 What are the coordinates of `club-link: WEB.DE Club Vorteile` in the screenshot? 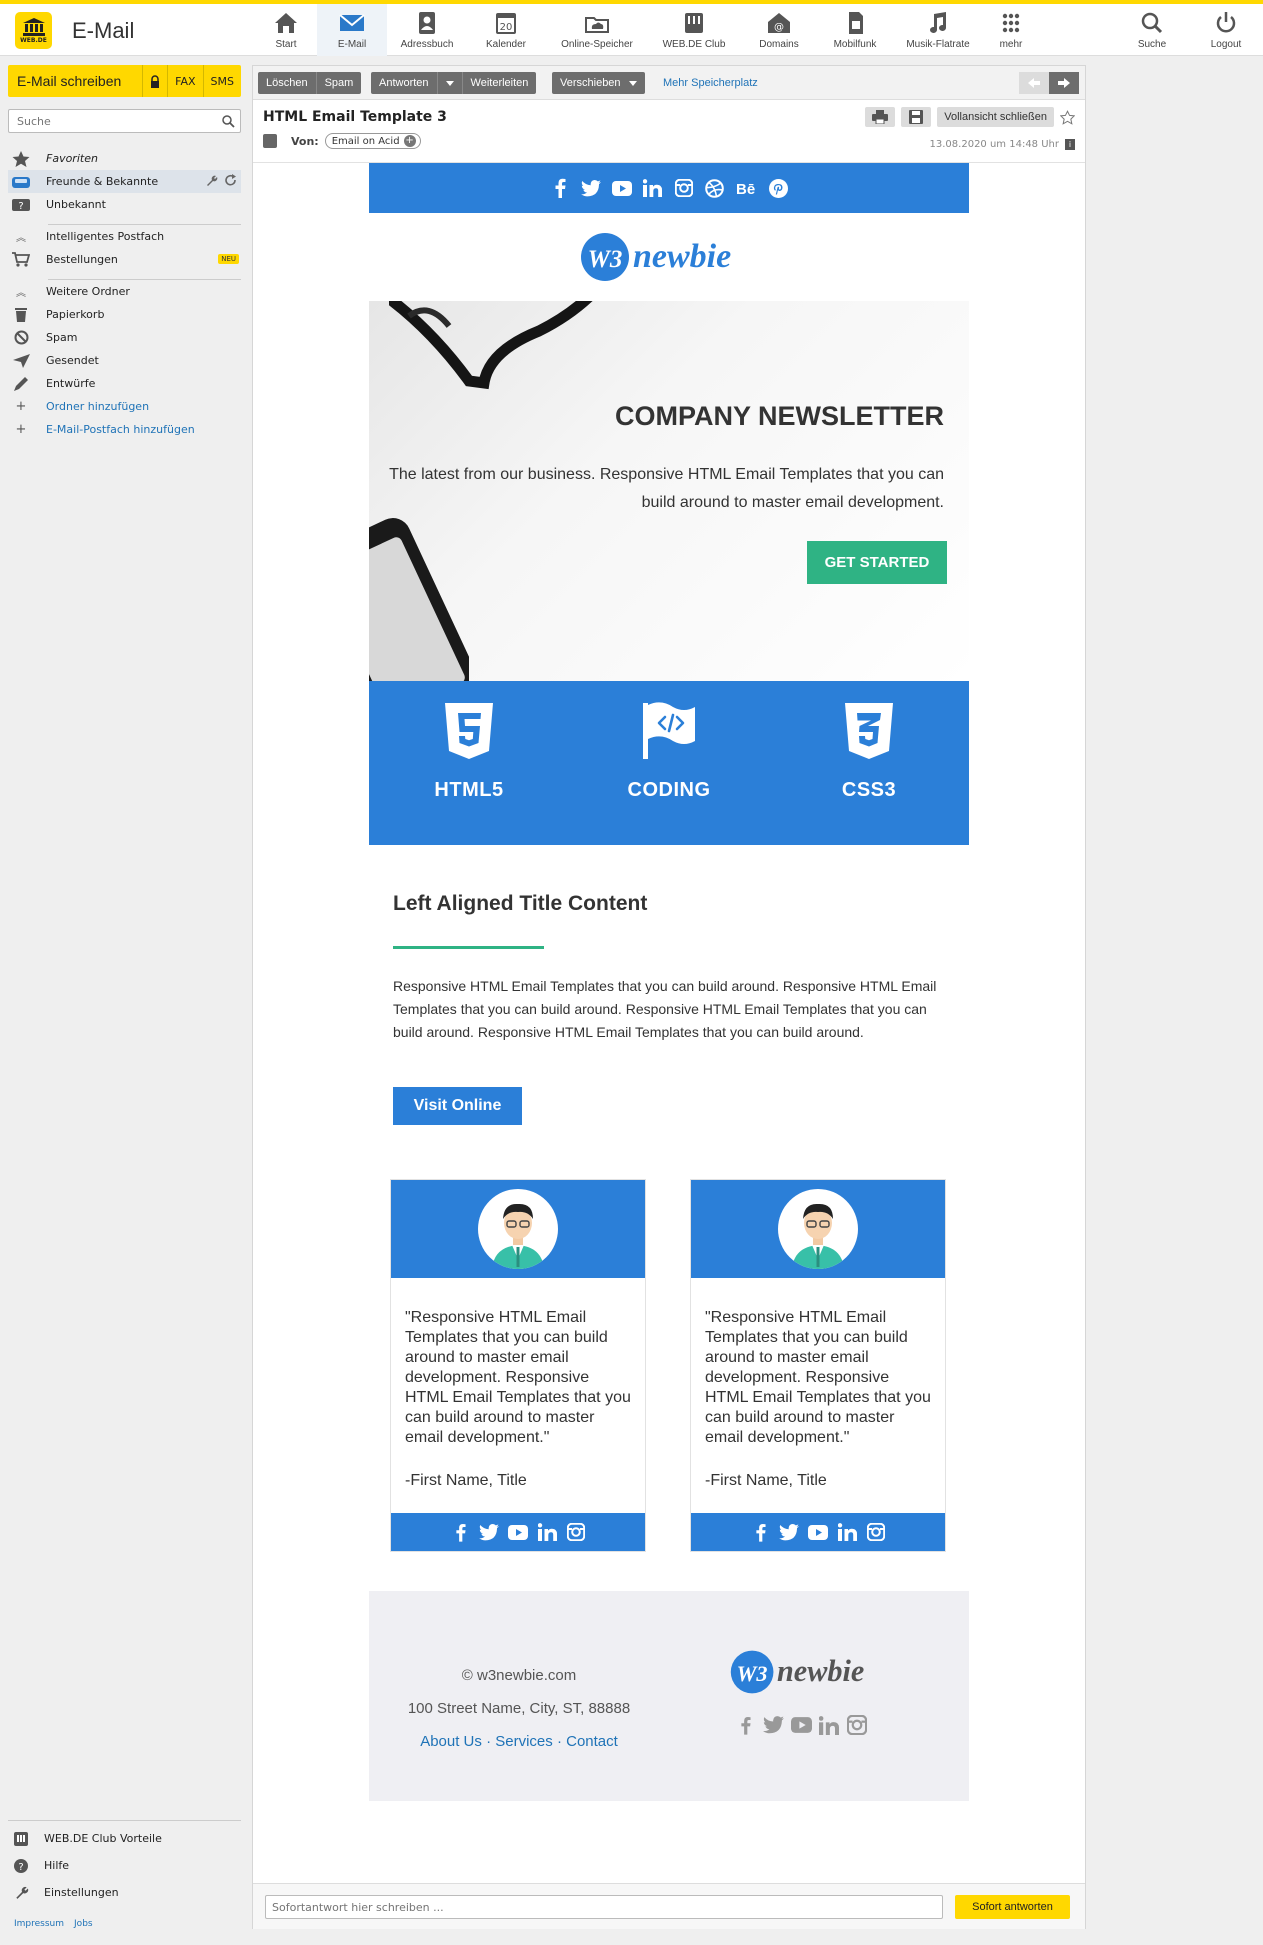 It's located at (124, 1838).